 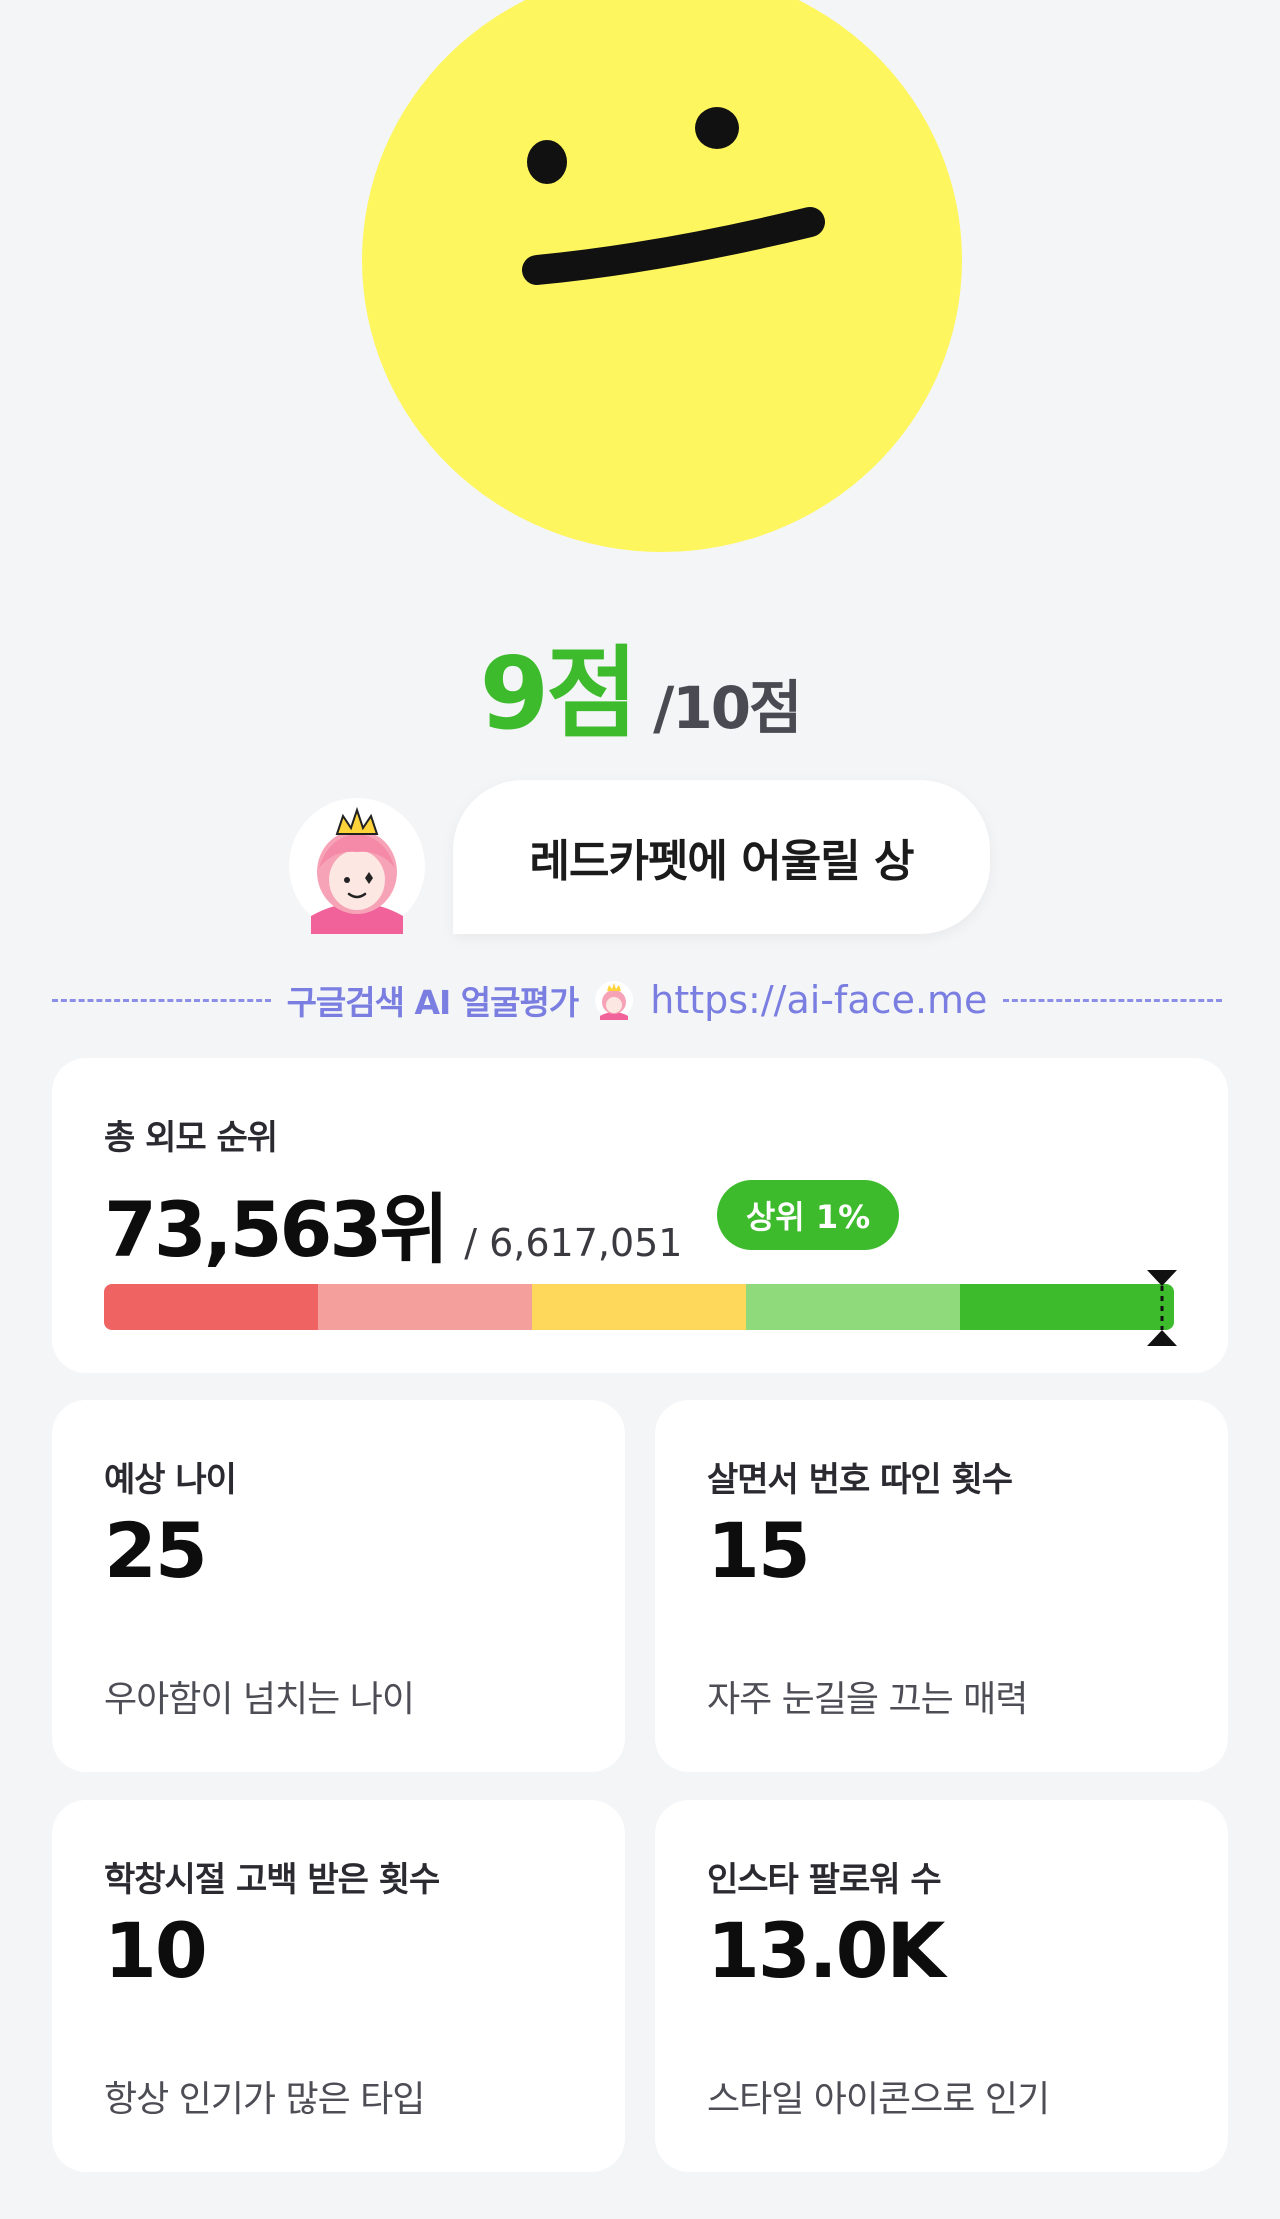 I want to click on ranking-progress-bar, so click(x=639, y=1307).